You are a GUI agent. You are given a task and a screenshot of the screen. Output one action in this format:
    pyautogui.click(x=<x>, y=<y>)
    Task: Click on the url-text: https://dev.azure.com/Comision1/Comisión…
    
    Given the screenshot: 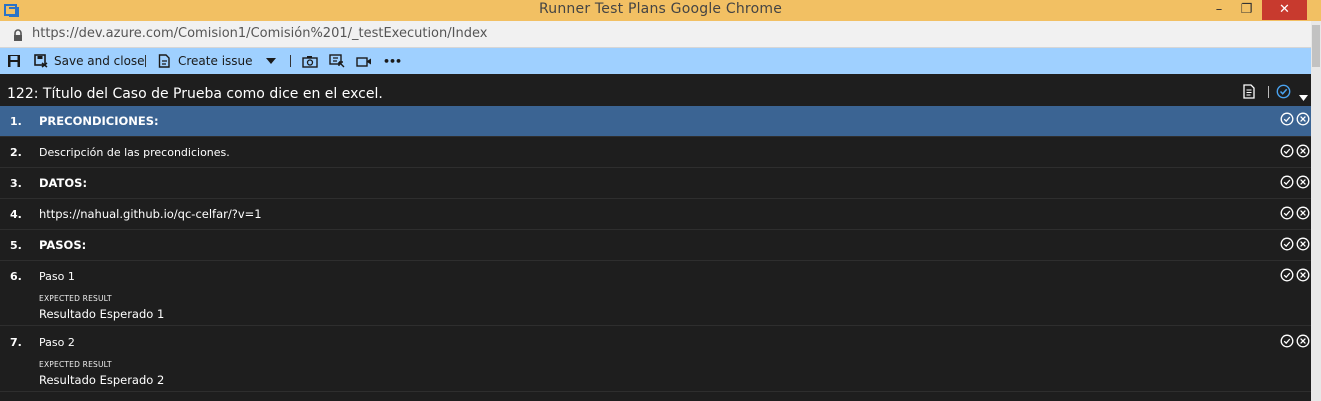 What is the action you would take?
    pyautogui.click(x=259, y=33)
    